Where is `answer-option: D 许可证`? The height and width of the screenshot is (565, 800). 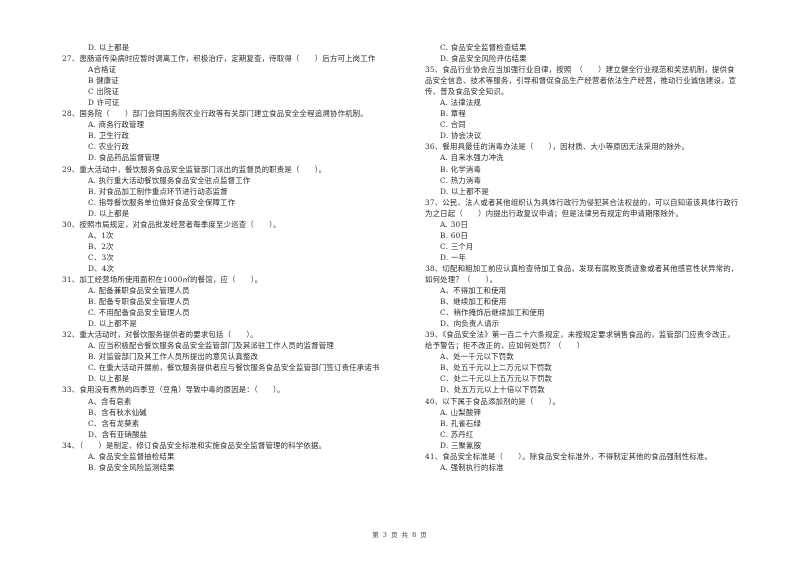 answer-option: D 许可证 is located at coordinates (104, 103).